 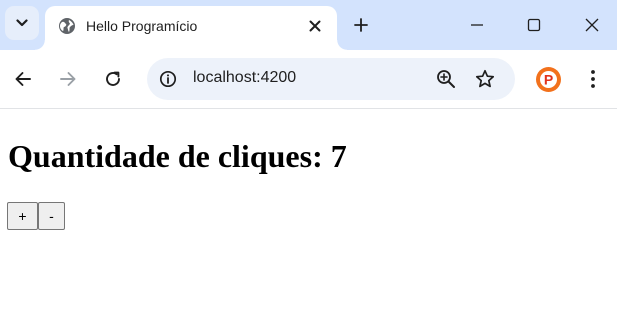 I want to click on close-window-button, so click(x=592, y=25).